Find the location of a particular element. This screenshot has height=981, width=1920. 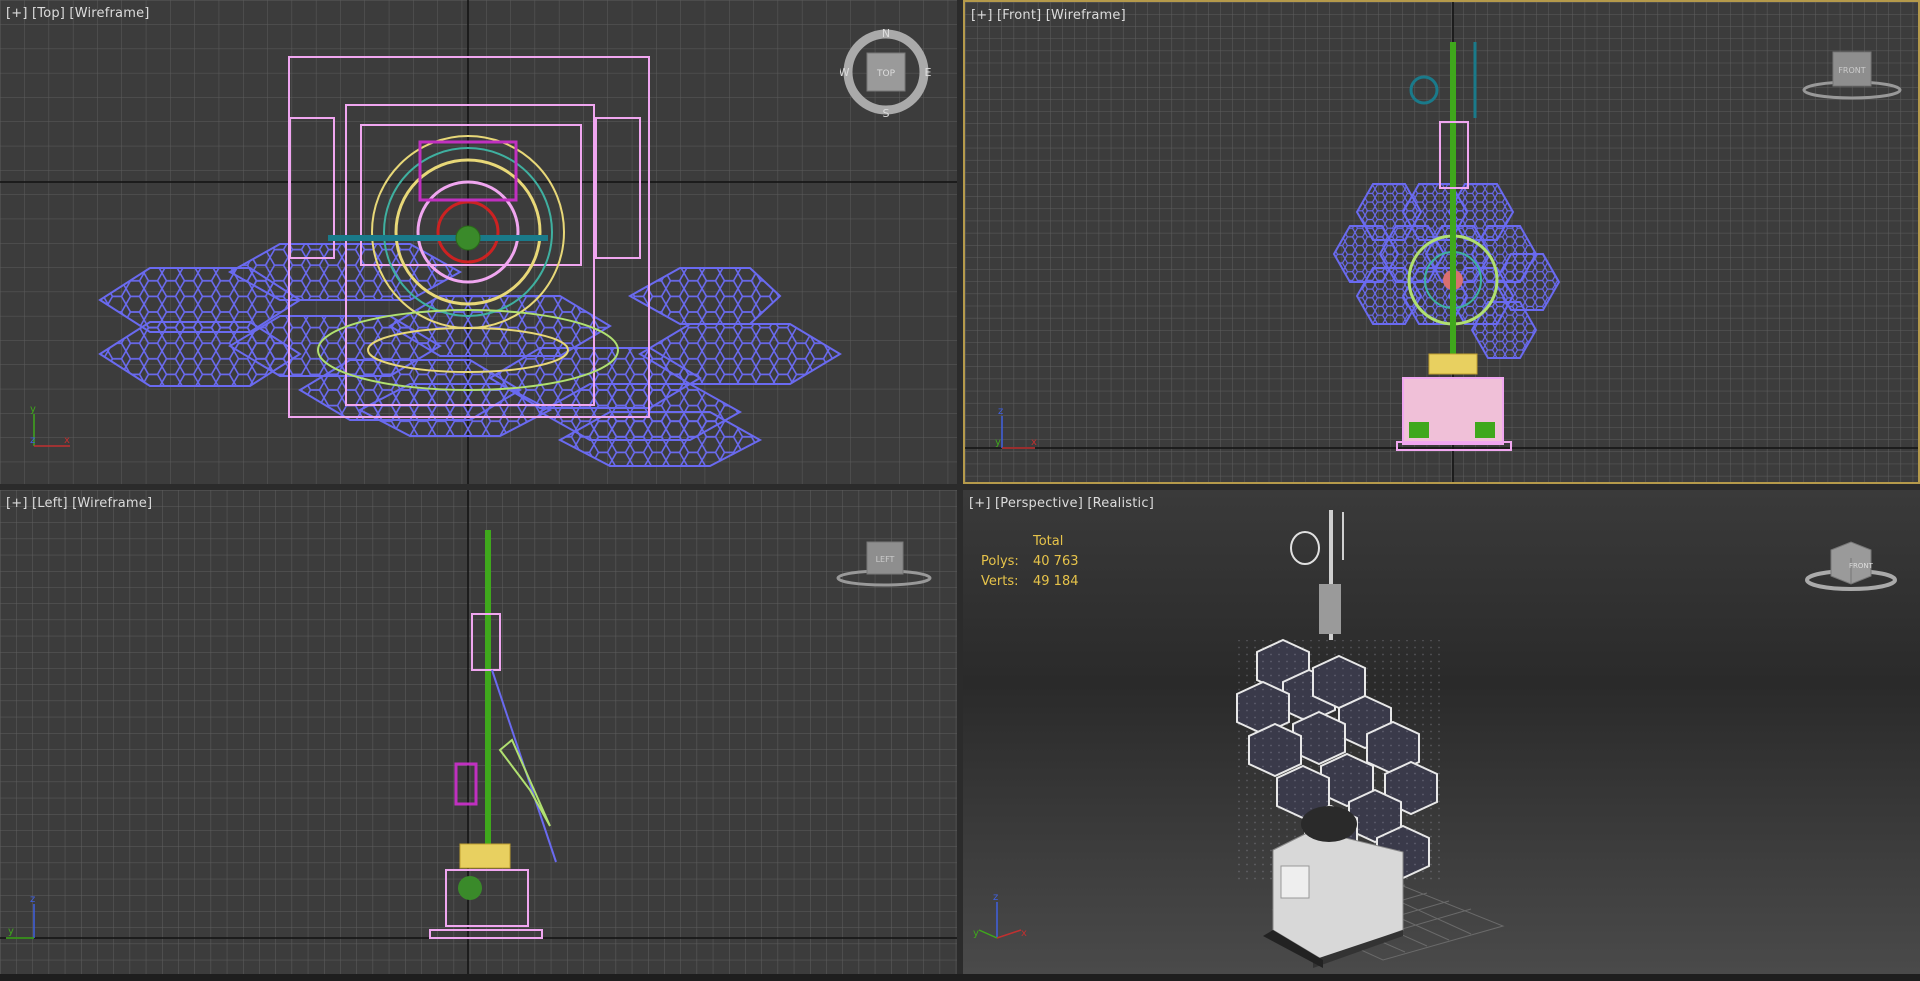

viewport-label-perspective: [+] [Perspective] [Realistic] is located at coordinates (1061, 503).